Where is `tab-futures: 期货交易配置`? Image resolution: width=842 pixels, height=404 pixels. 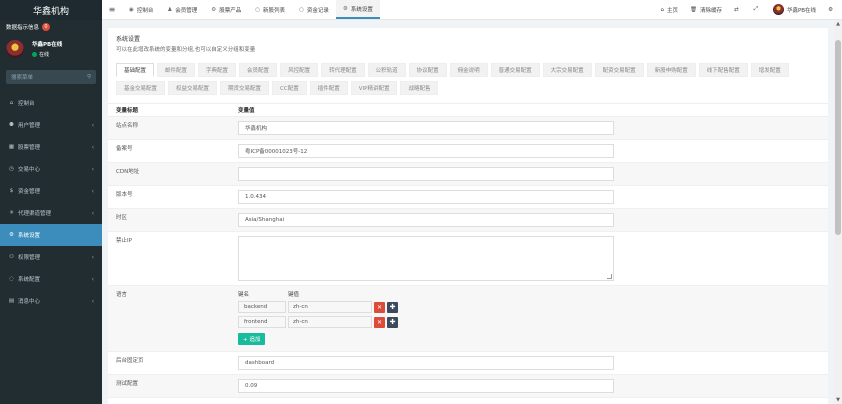 tab-futures: 期货交易配置 is located at coordinates (245, 88).